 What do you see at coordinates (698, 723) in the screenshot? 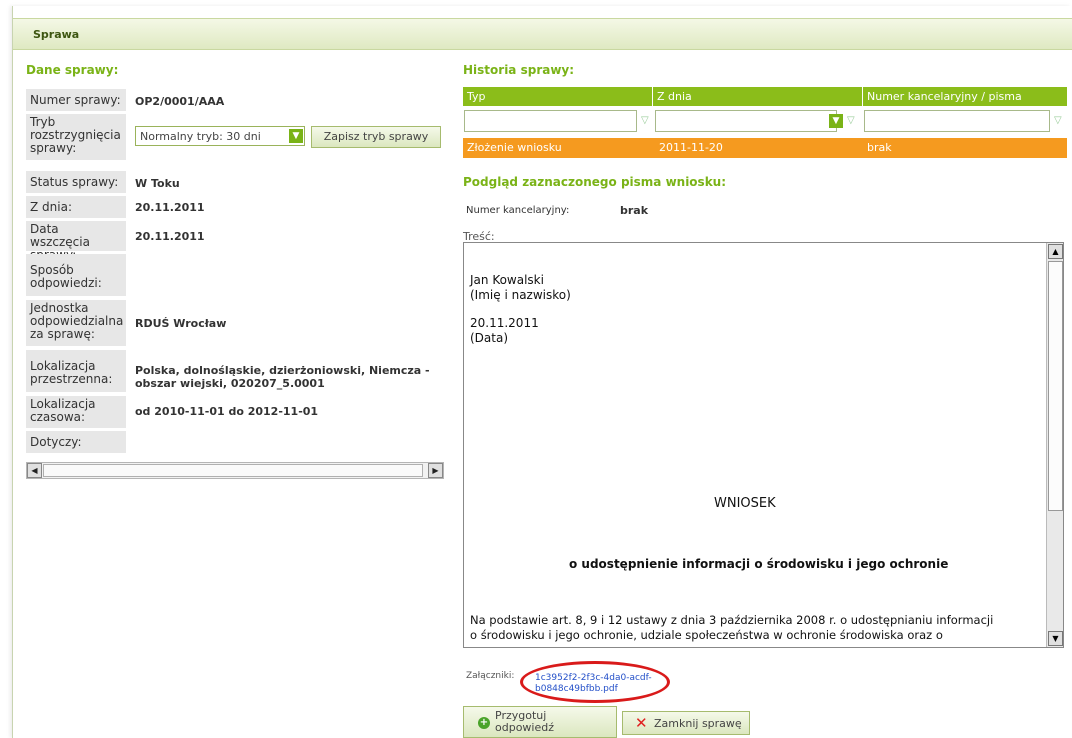
I see `close-case-label: Zamknij sprawę` at bounding box center [698, 723].